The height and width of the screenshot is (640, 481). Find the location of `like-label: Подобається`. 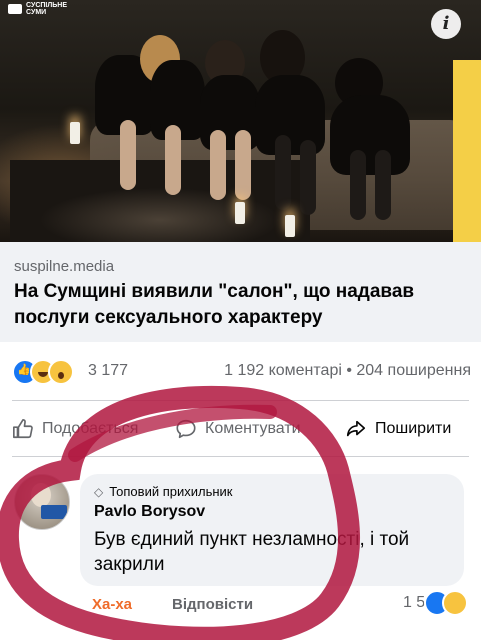

like-label: Подобається is located at coordinates (90, 428).